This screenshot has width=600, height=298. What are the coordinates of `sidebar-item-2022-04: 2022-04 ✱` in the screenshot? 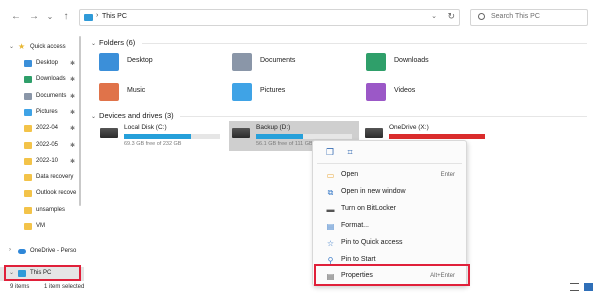 It's located at (42, 129).